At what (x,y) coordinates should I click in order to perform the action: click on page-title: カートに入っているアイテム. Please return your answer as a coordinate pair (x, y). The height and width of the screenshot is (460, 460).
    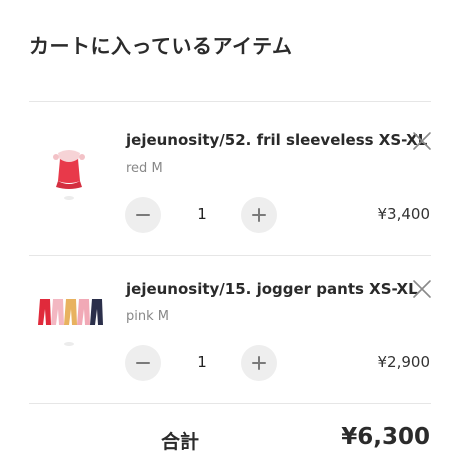
    Looking at the image, I should click on (161, 46).